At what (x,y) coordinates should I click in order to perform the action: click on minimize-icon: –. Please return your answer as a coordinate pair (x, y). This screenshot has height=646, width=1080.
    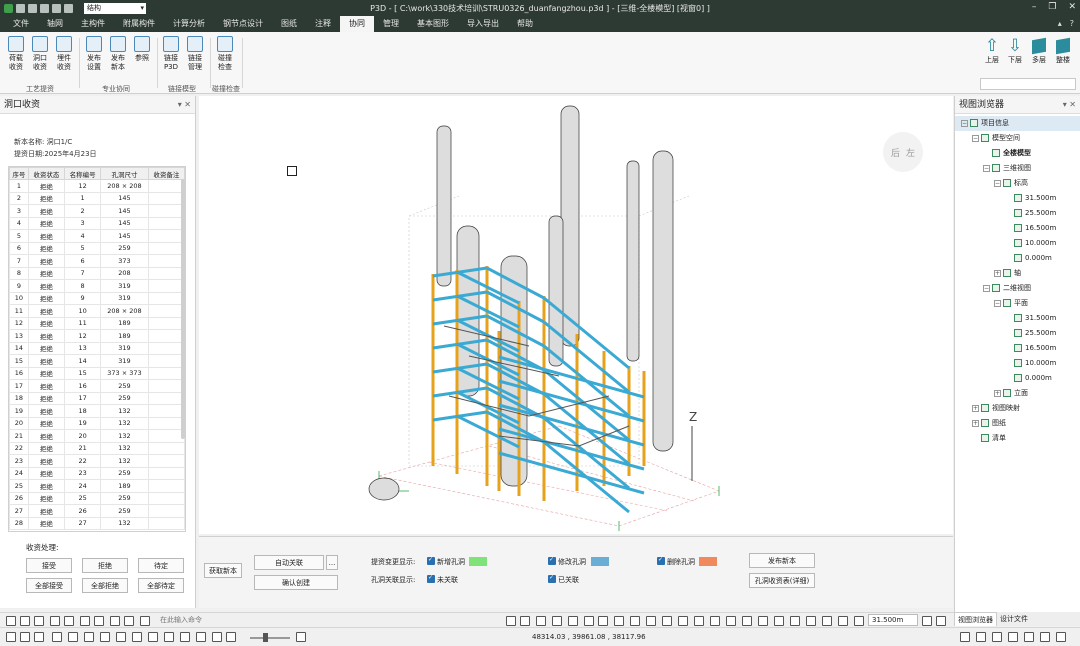
    Looking at the image, I should click on (1034, 7).